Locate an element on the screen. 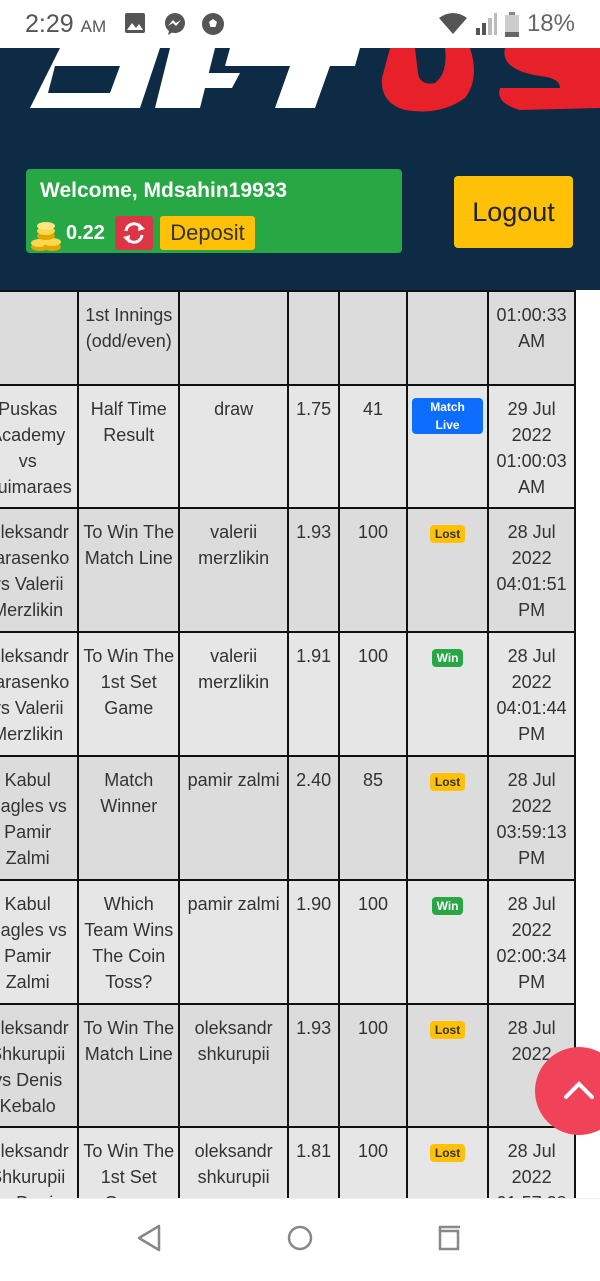  gallery-icon is located at coordinates (135, 23).